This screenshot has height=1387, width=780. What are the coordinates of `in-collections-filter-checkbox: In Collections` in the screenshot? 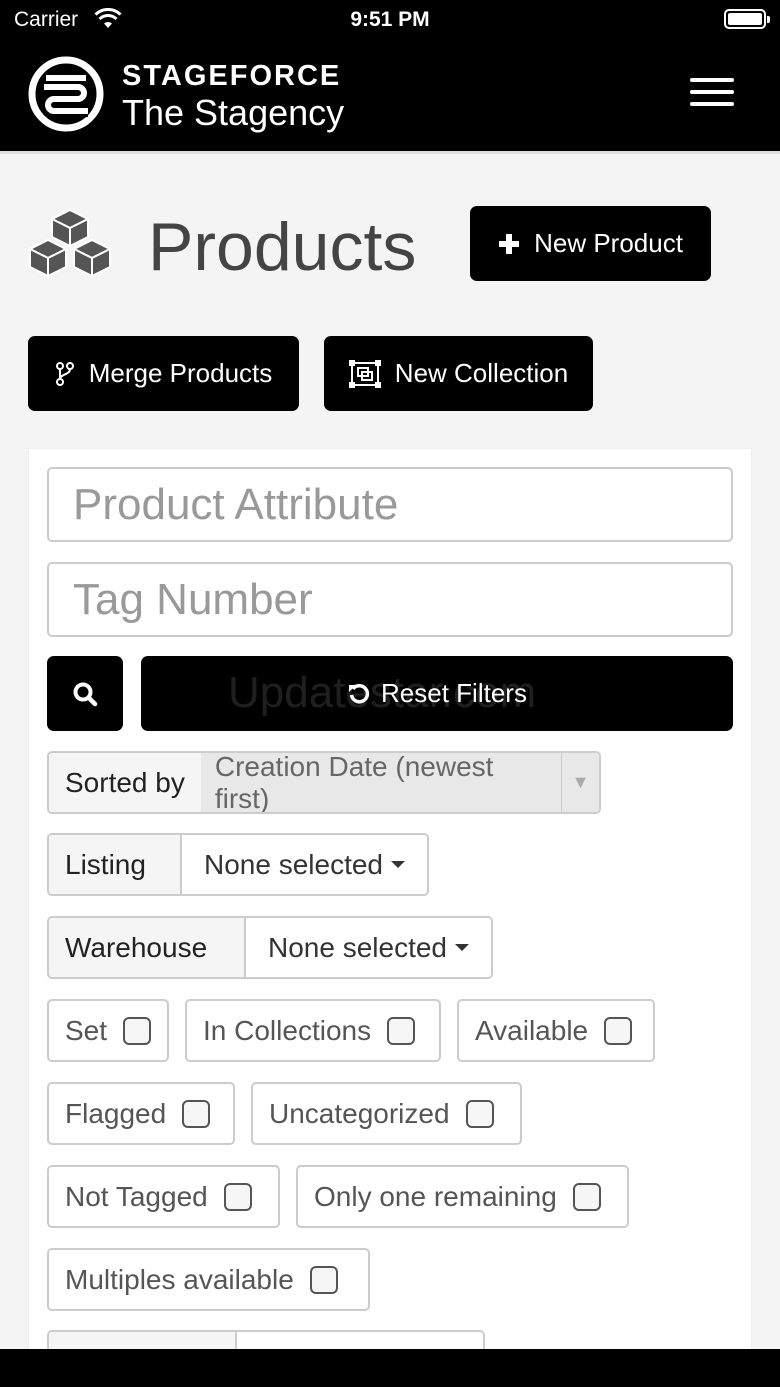 It's located at (313, 1030).